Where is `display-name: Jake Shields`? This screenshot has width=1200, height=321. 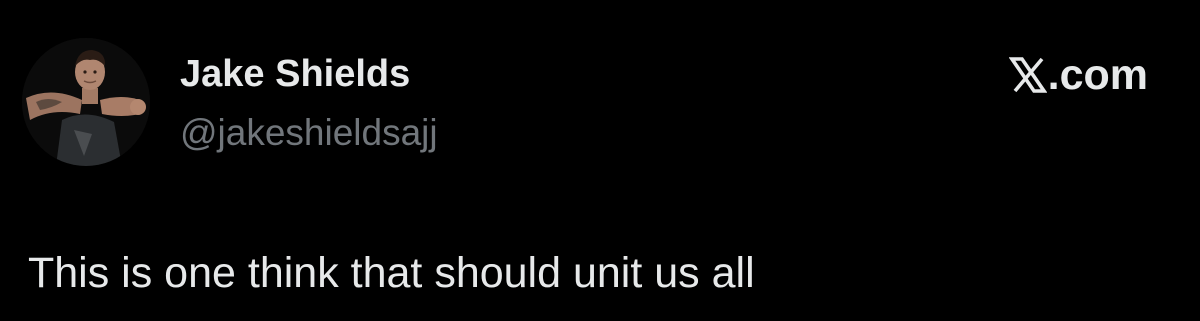 display-name: Jake Shields is located at coordinates (295, 74).